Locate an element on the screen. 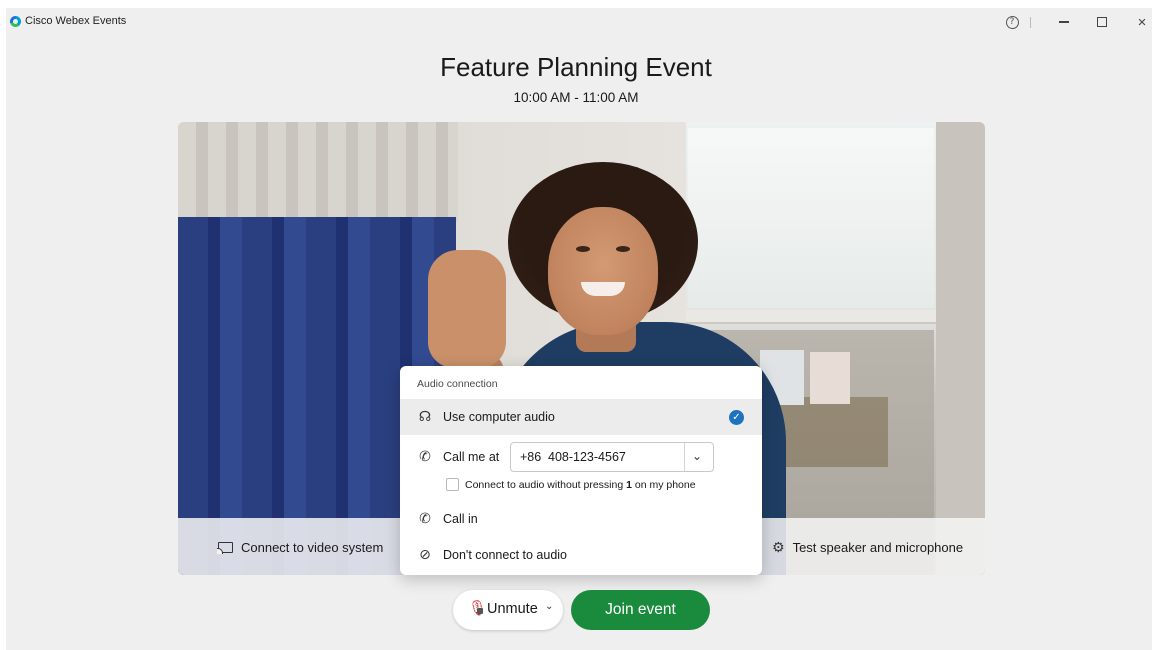 This screenshot has height=650, width=1152. connect-video-system-button: Connect to video system is located at coordinates (300, 547).